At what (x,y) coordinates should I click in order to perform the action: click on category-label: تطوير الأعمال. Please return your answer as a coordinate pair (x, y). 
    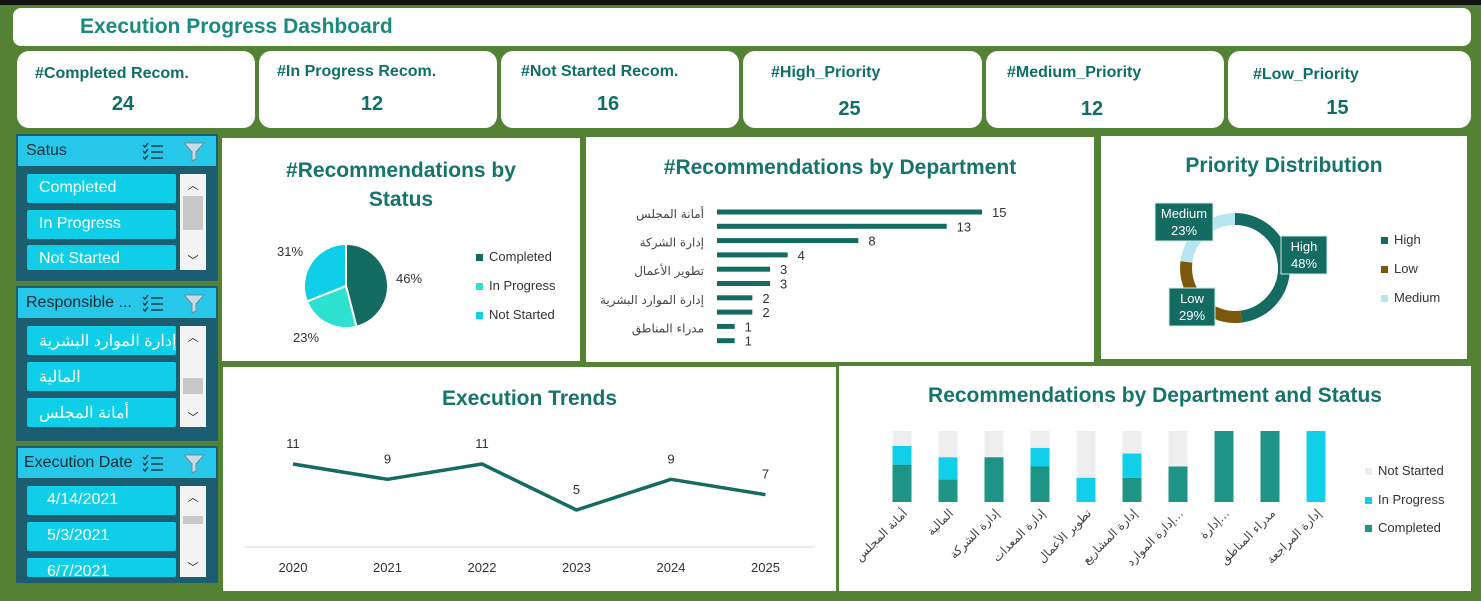
    Looking at the image, I should click on (669, 271).